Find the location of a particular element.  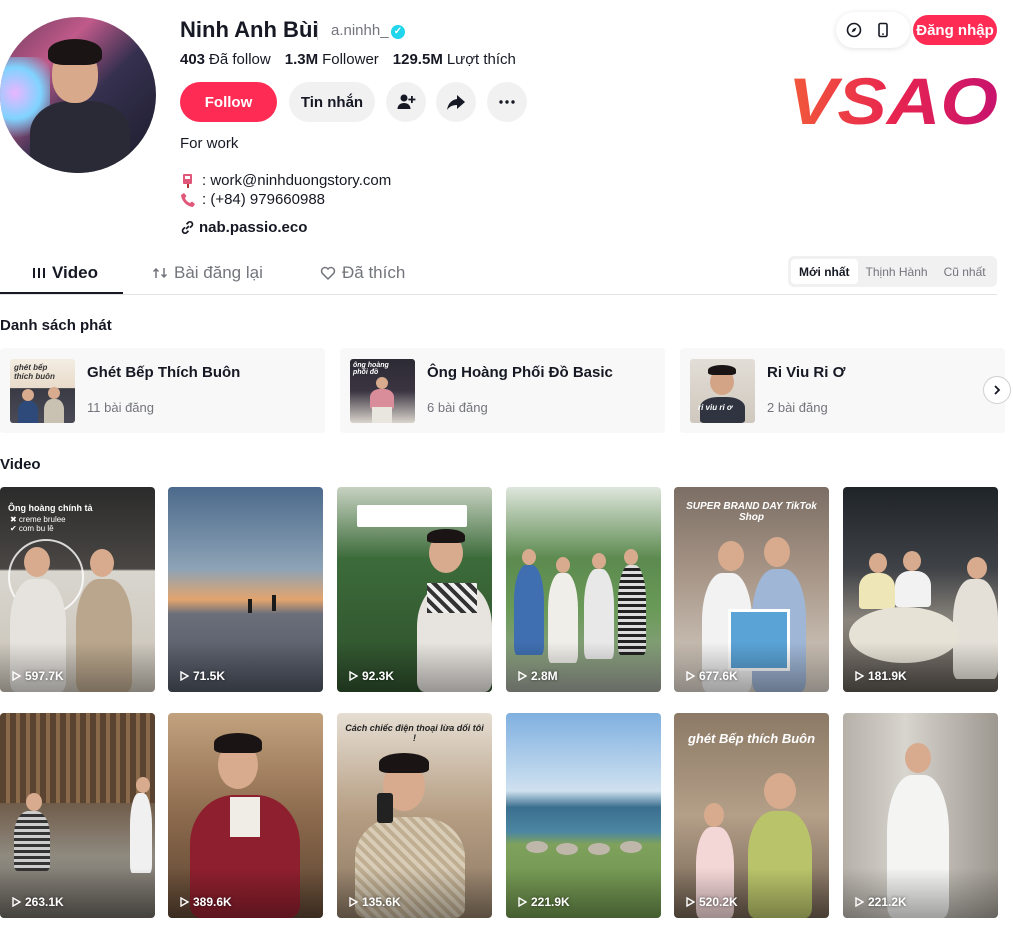

compass-icon is located at coordinates (854, 30).